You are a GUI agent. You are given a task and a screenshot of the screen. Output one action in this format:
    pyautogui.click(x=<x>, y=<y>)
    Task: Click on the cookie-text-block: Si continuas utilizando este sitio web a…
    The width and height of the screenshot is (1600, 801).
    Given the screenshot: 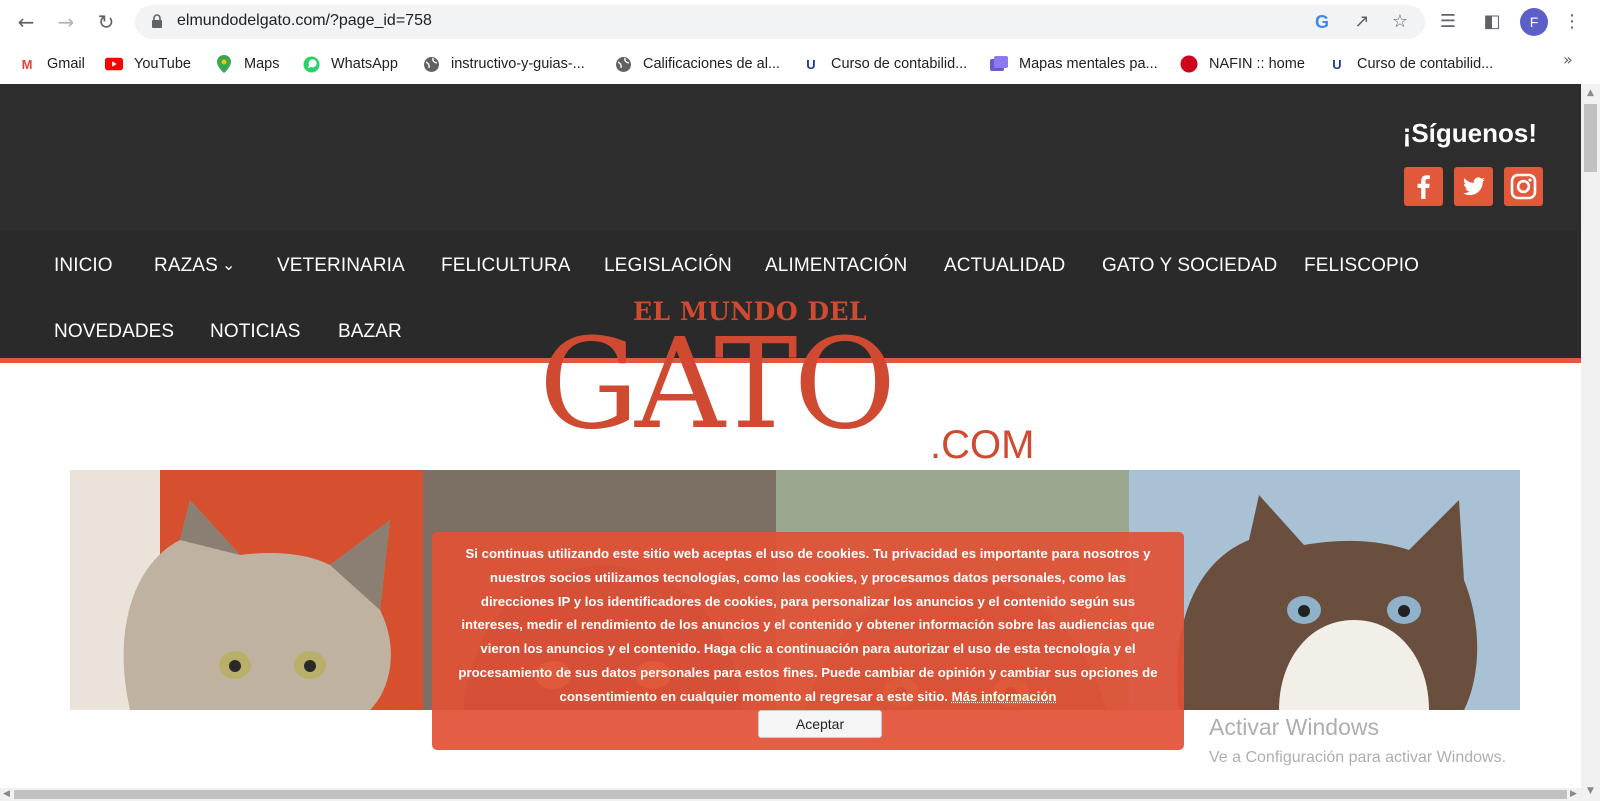 What is the action you would take?
    pyautogui.click(x=808, y=625)
    